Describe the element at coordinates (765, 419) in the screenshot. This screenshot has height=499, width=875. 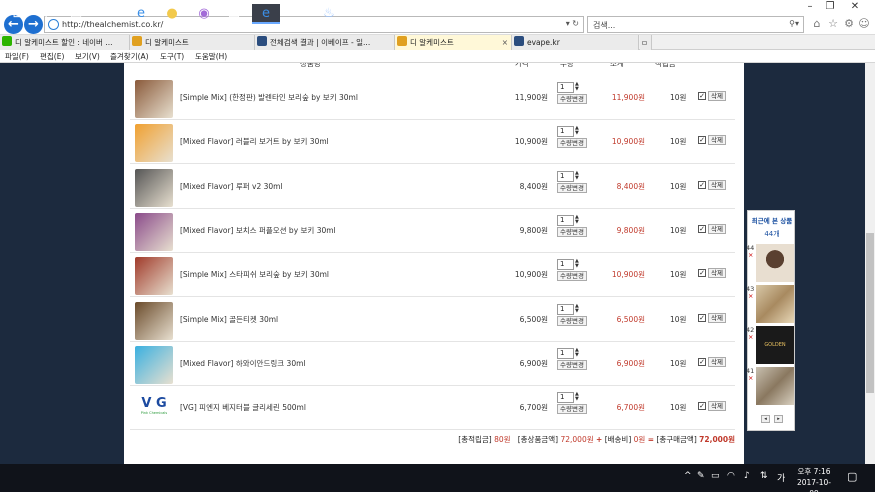
I see `recent-prev-button: ◂` at that location.